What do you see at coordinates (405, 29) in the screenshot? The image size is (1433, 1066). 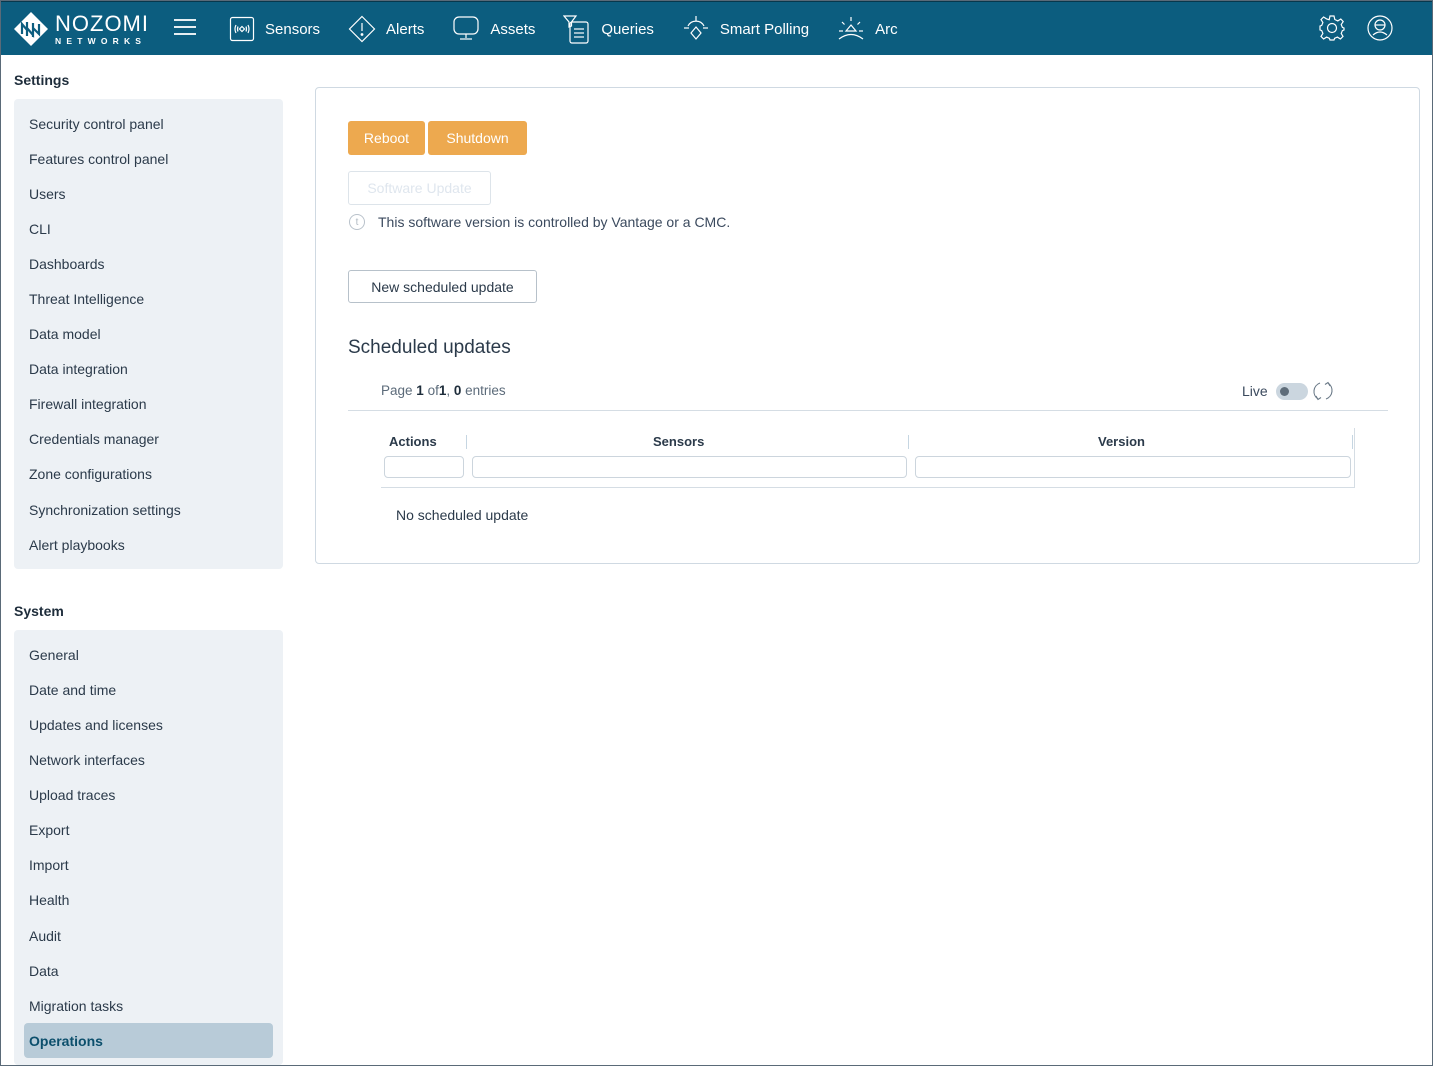 I see `nav-alerts-label: Alerts` at bounding box center [405, 29].